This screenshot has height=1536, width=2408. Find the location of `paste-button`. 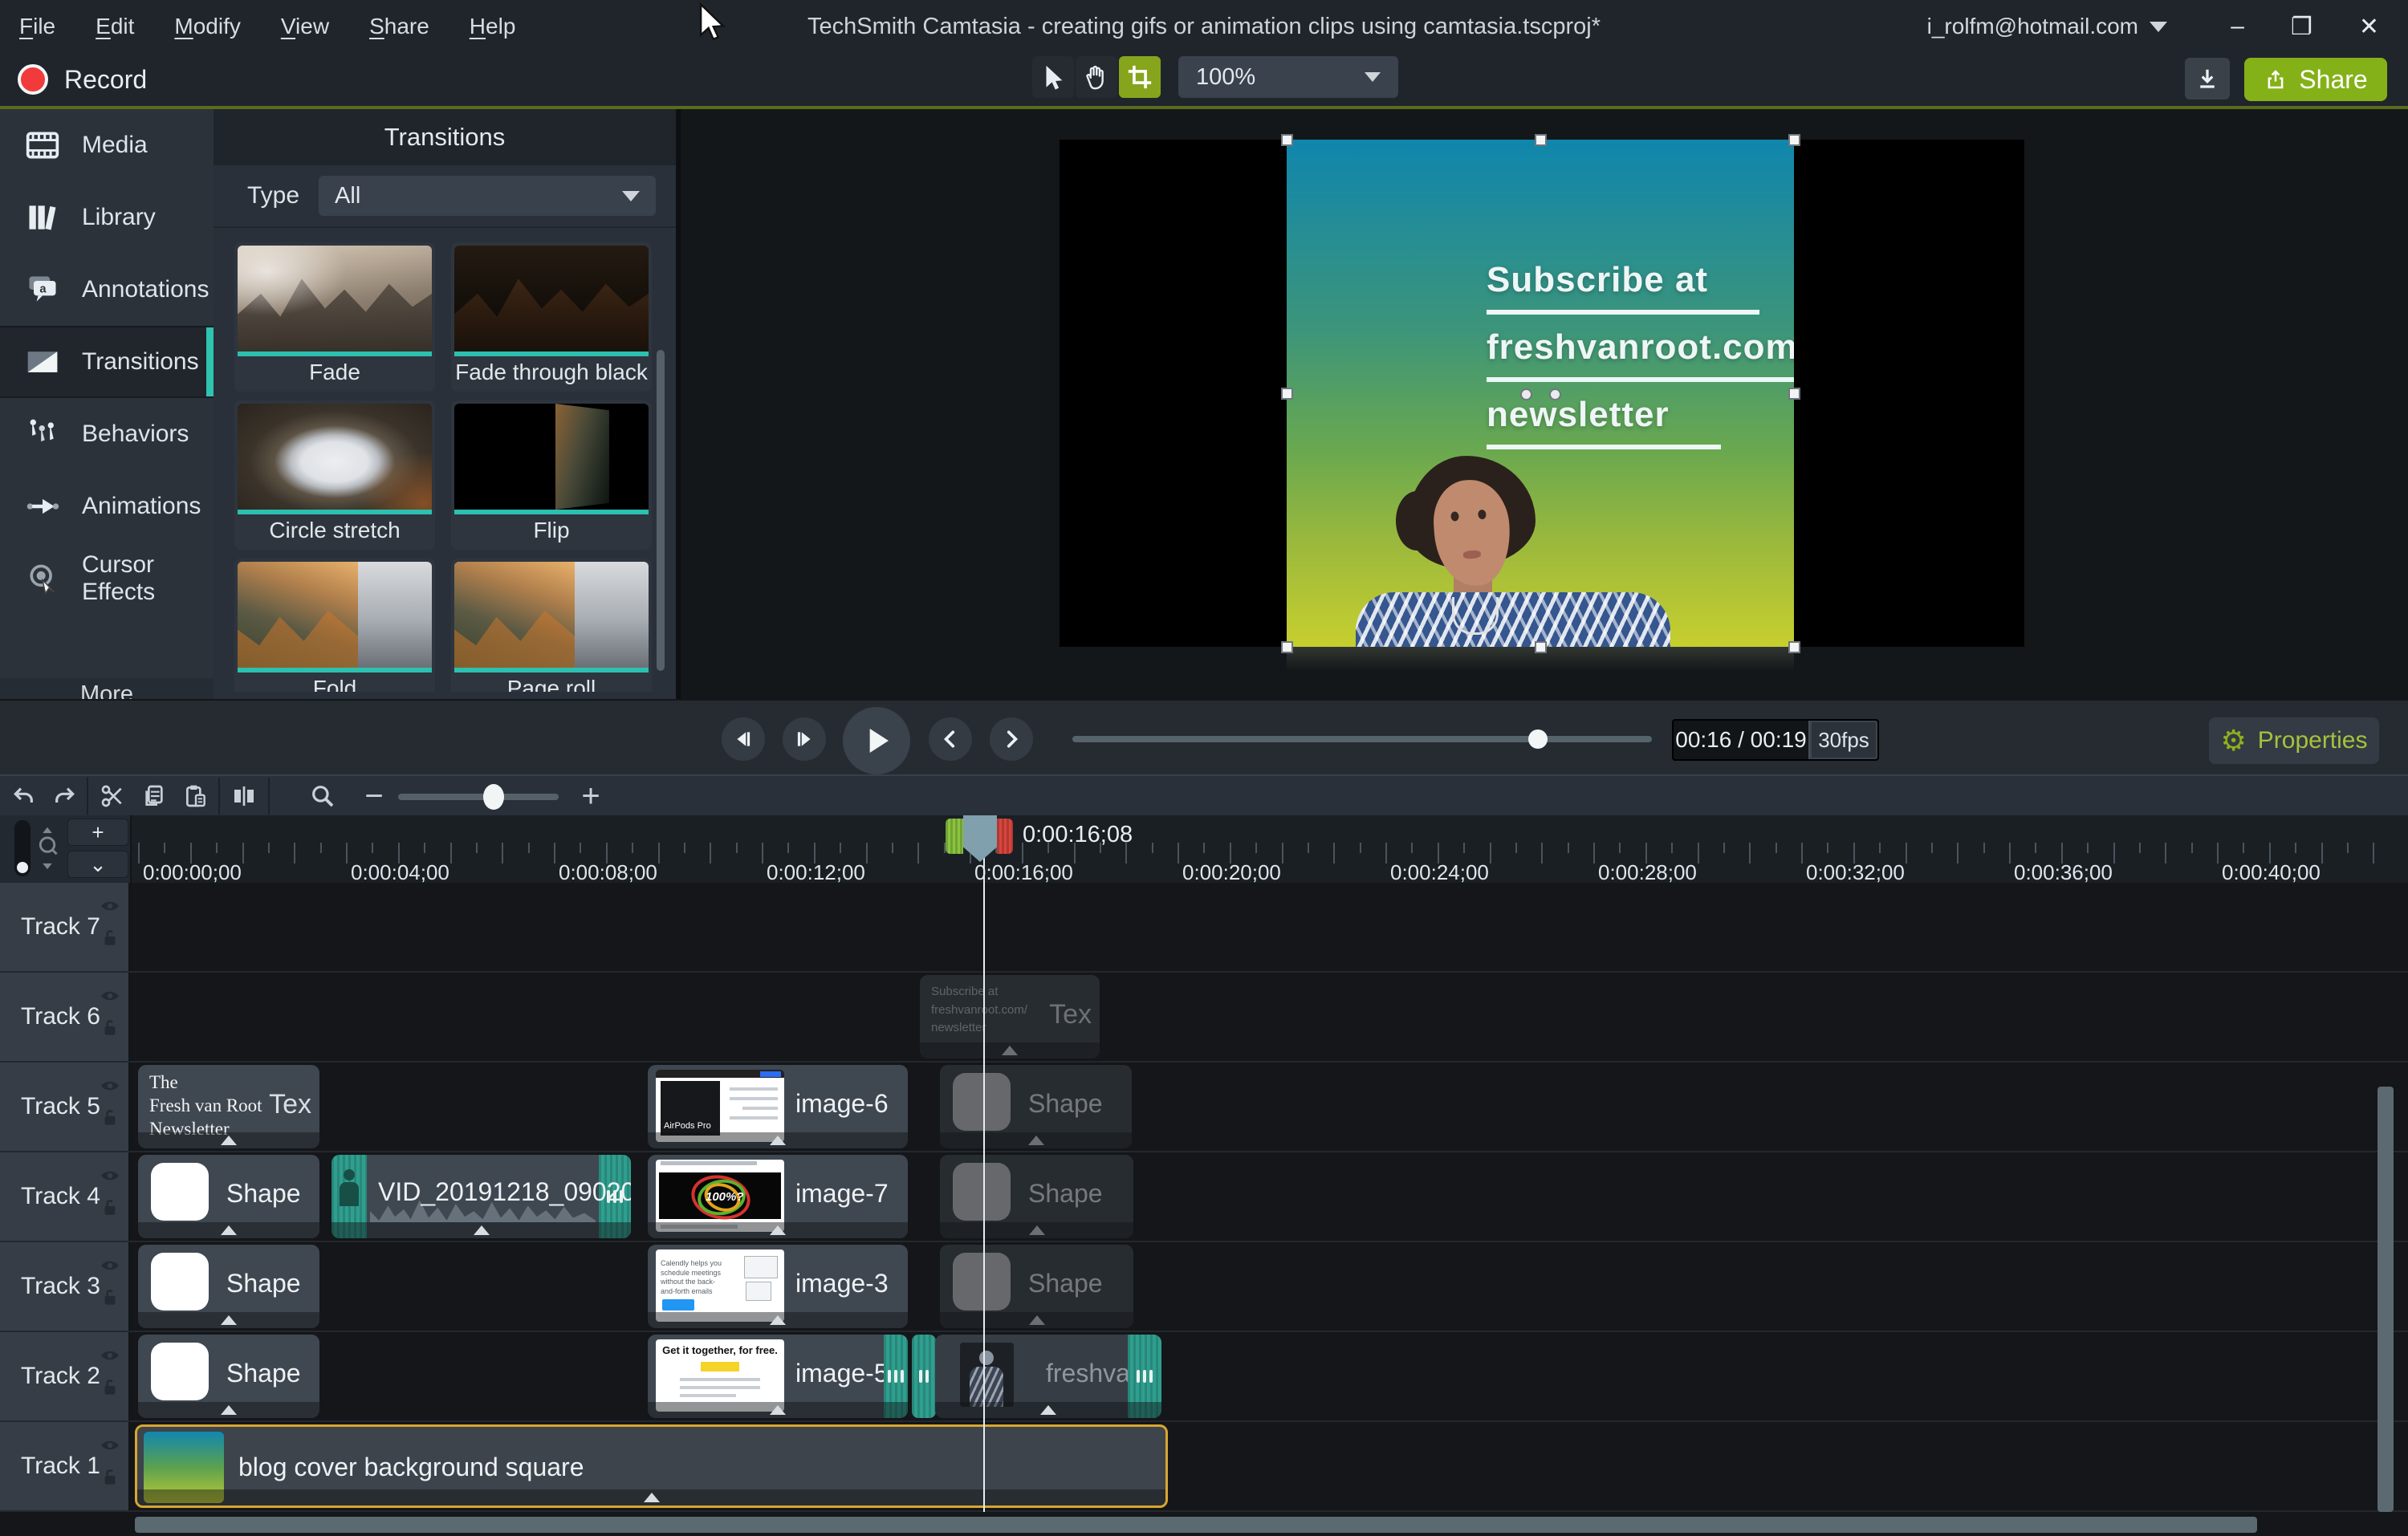

paste-button is located at coordinates (196, 796).